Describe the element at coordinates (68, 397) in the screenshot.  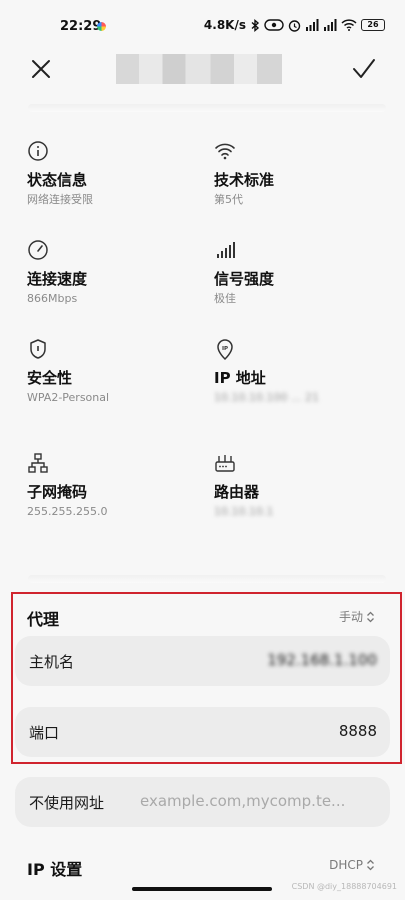
I see `info-value: WPA2-Personal` at that location.